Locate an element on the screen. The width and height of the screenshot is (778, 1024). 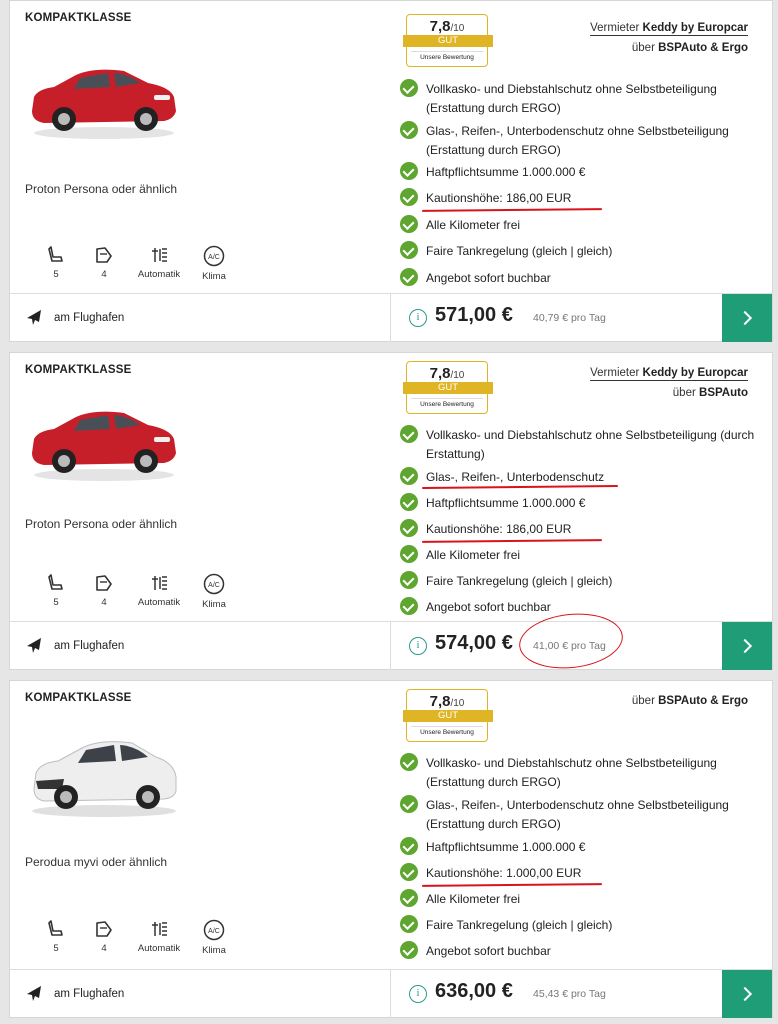
rating-label: GUT is located at coordinates (448, 388).